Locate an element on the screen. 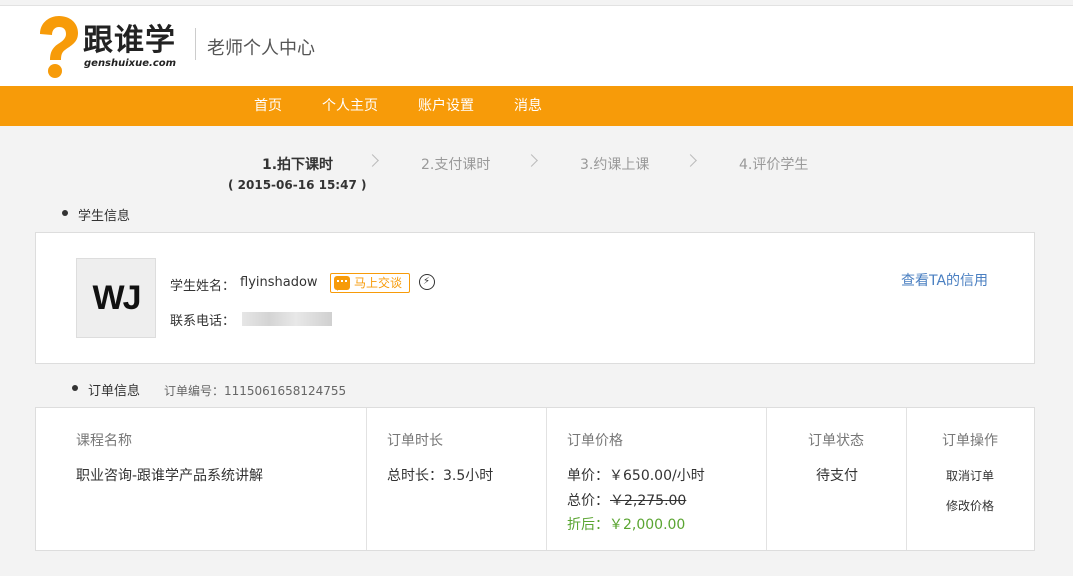 This screenshot has width=1073, height=576. nav-item-messages: 消息 is located at coordinates (528, 106).